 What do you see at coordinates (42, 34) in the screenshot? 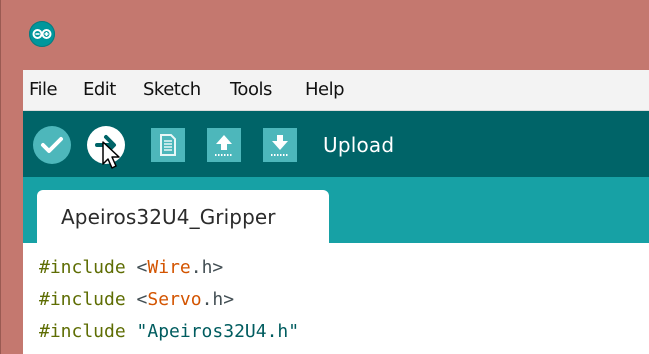
I see `arduino-logo-icon` at bounding box center [42, 34].